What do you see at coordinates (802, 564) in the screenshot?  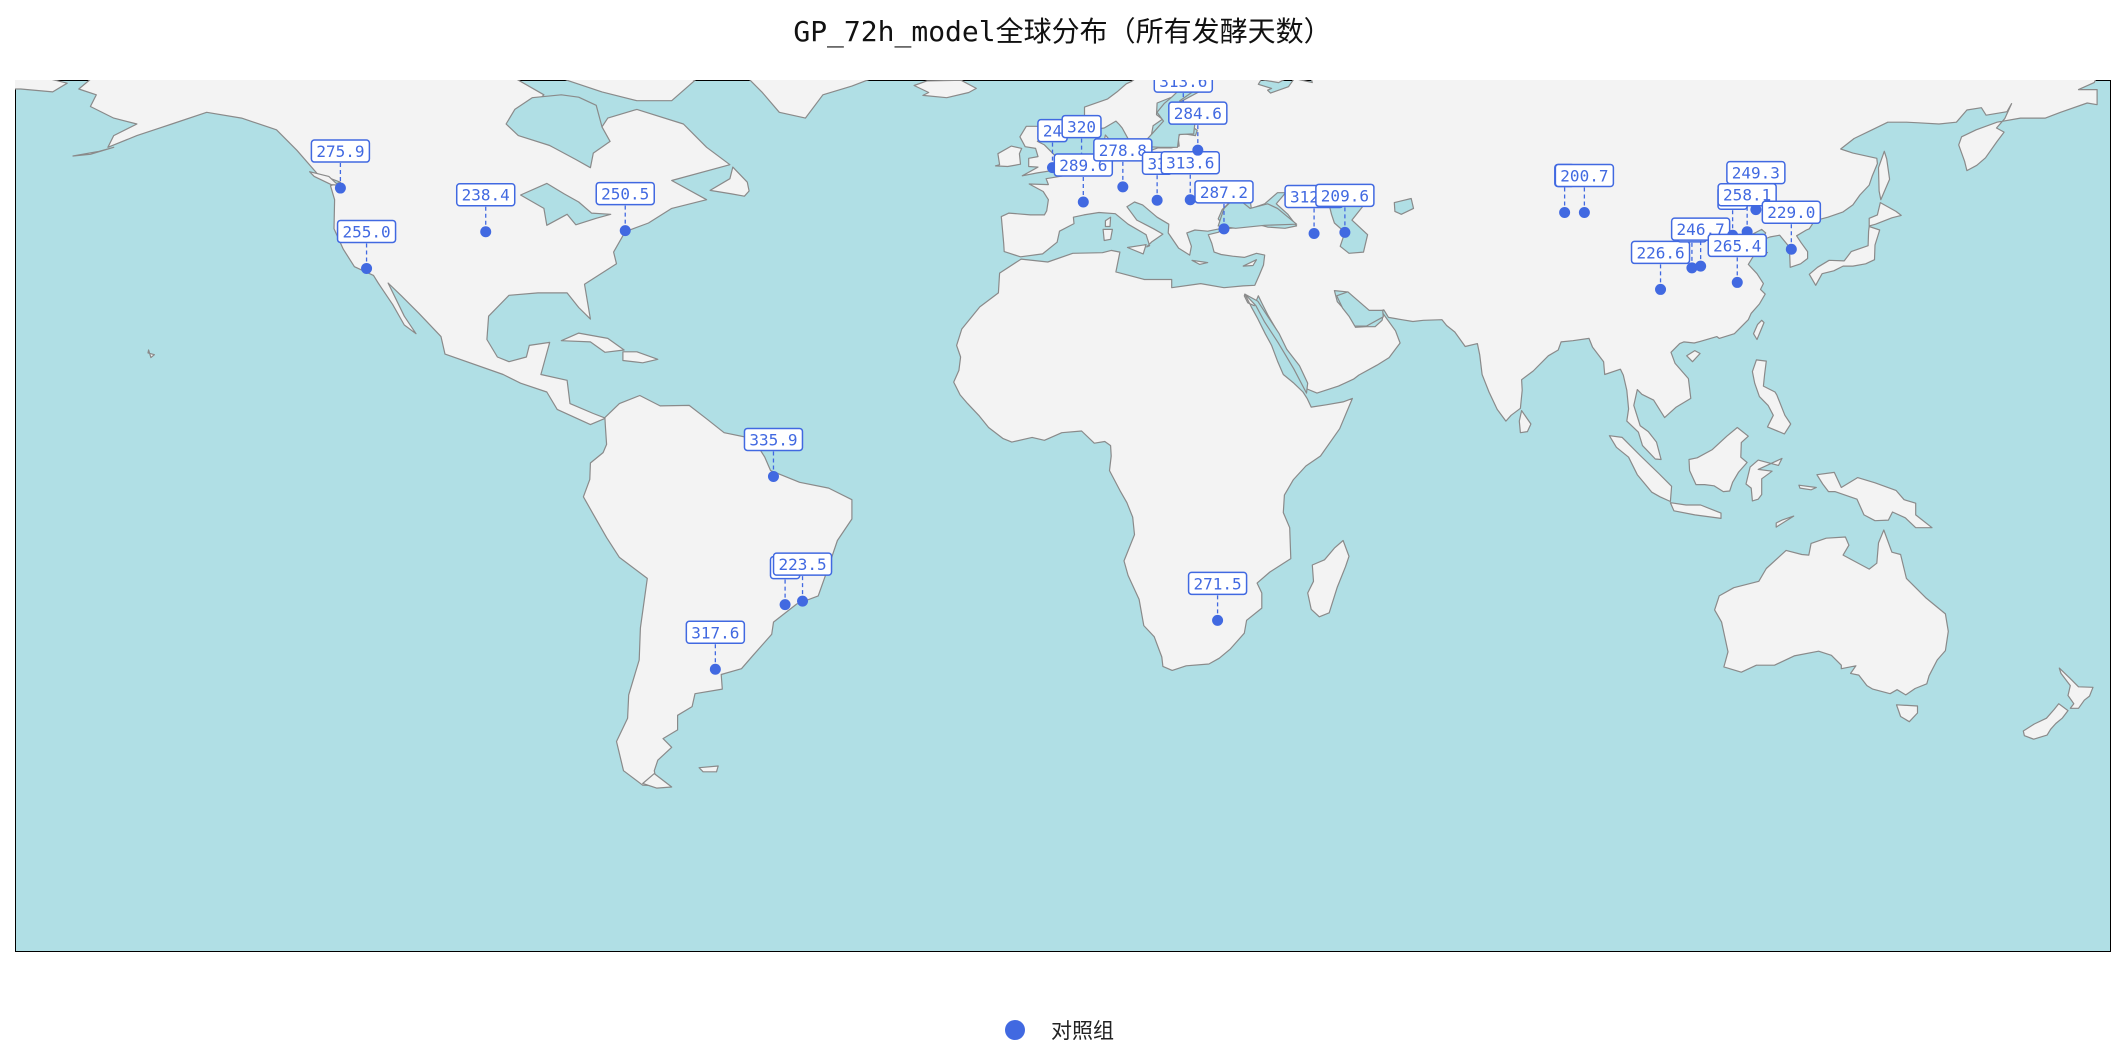 I see `marker-label: 223.5` at bounding box center [802, 564].